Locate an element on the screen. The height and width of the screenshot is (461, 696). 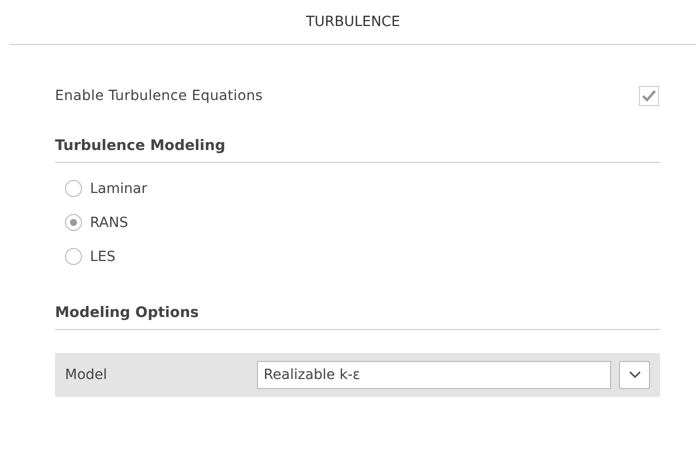
panel-title: TURBULENCE is located at coordinates (353, 22).